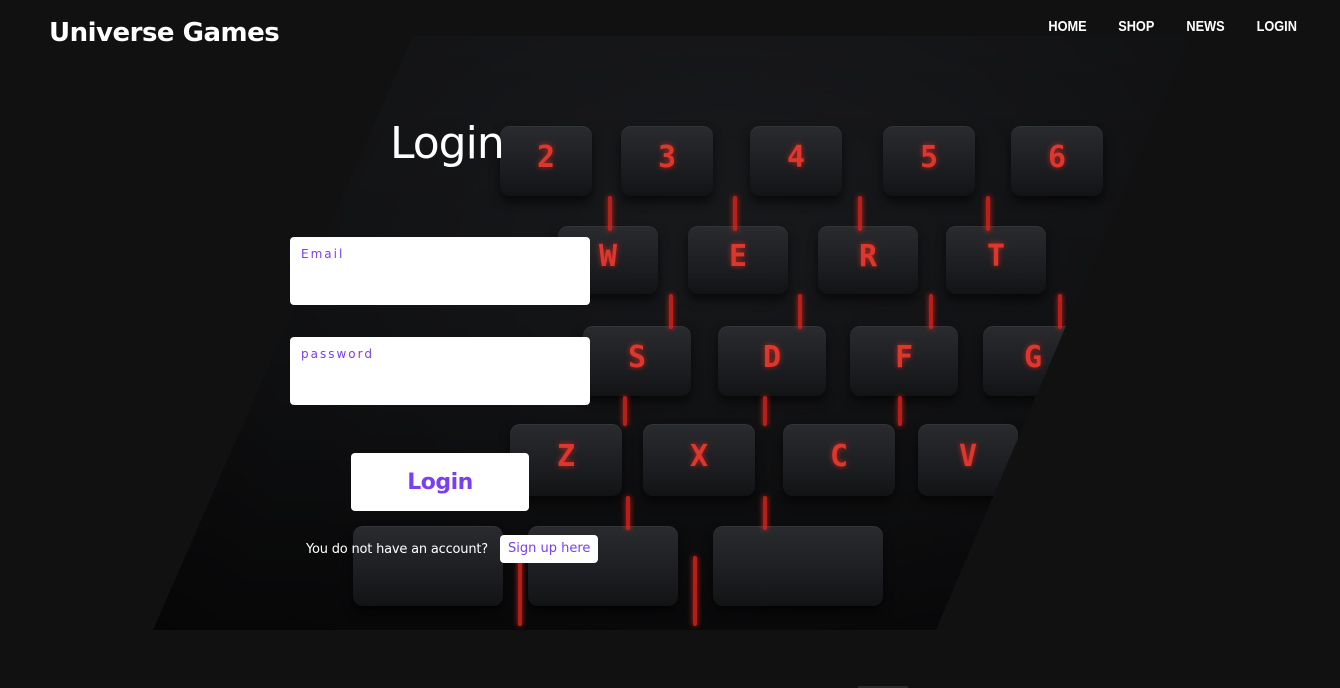 This screenshot has width=1340, height=688. Describe the element at coordinates (667, 157) in the screenshot. I see `key-legend: 3` at that location.